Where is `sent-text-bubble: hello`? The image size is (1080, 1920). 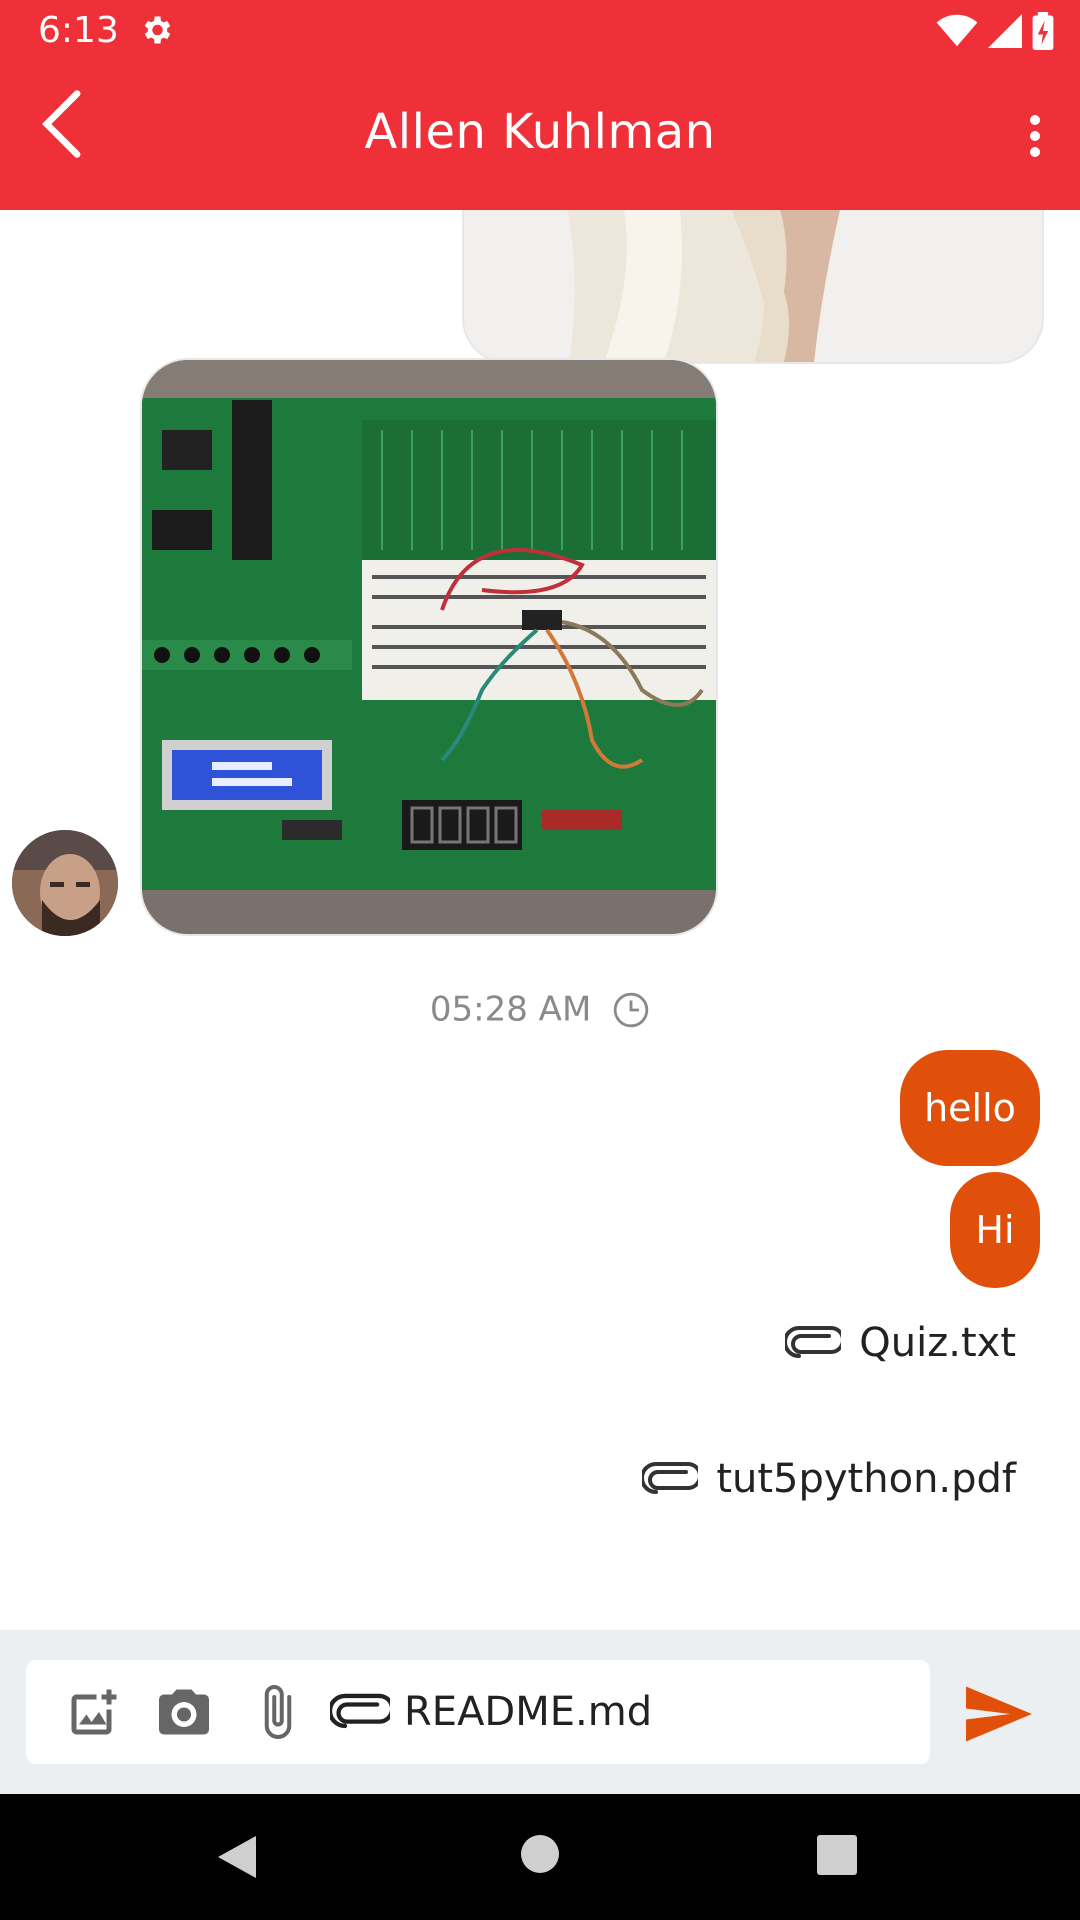 sent-text-bubble: hello is located at coordinates (970, 1108).